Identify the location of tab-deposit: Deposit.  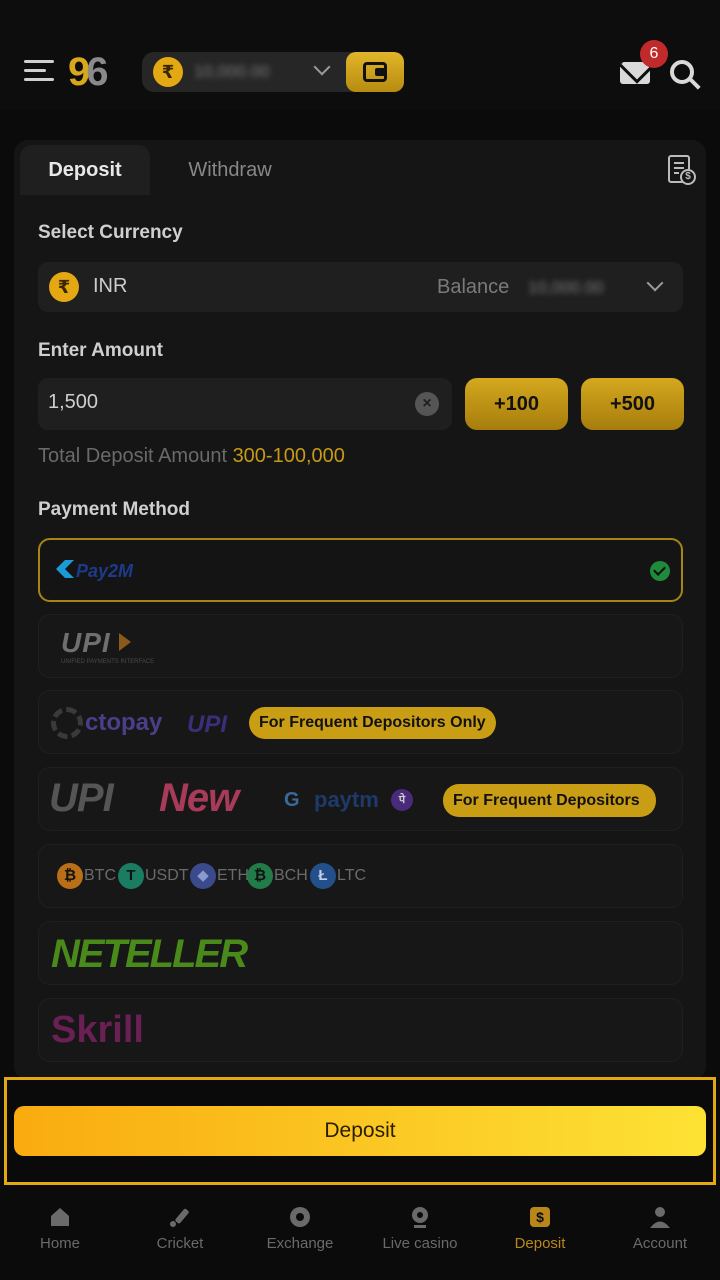
(85, 170).